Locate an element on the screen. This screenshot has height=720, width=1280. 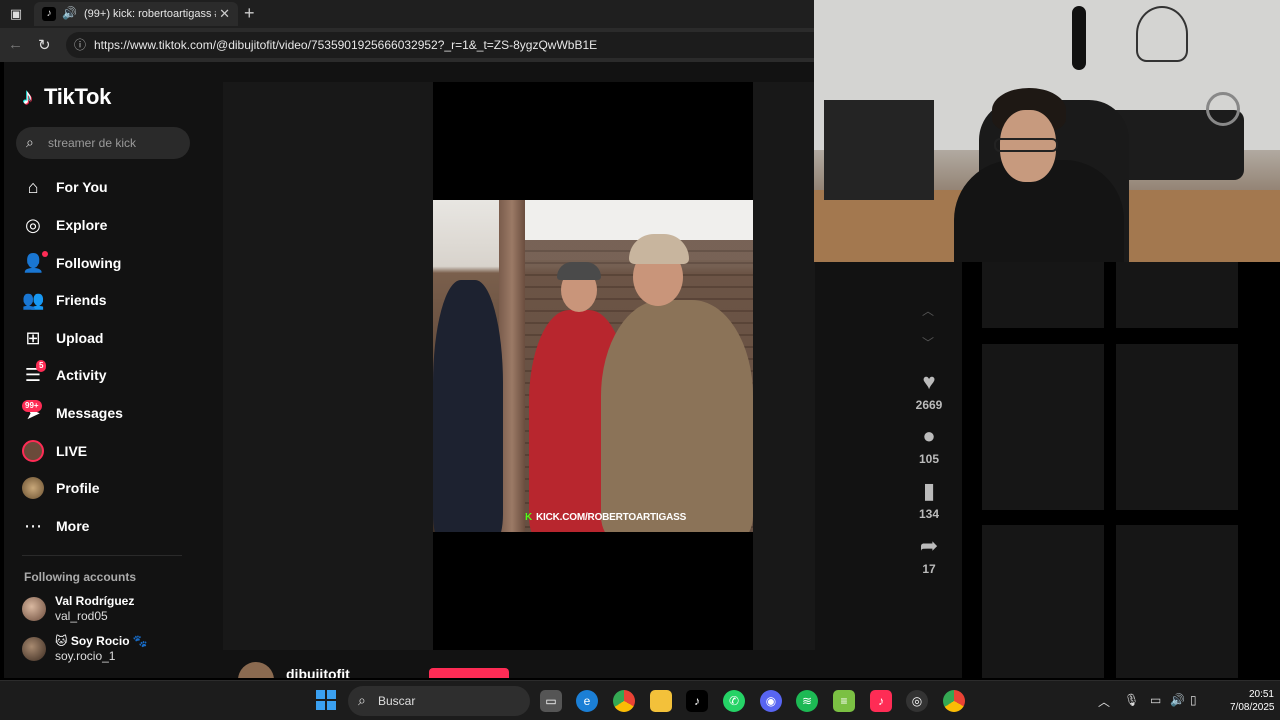
webcam-fan is located at coordinates (1223, 109).